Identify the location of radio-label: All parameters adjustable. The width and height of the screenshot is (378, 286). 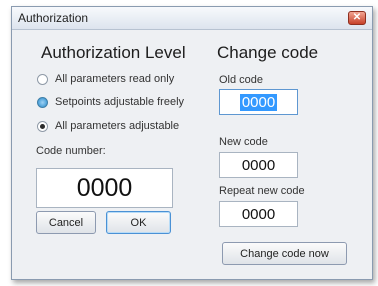
(117, 126).